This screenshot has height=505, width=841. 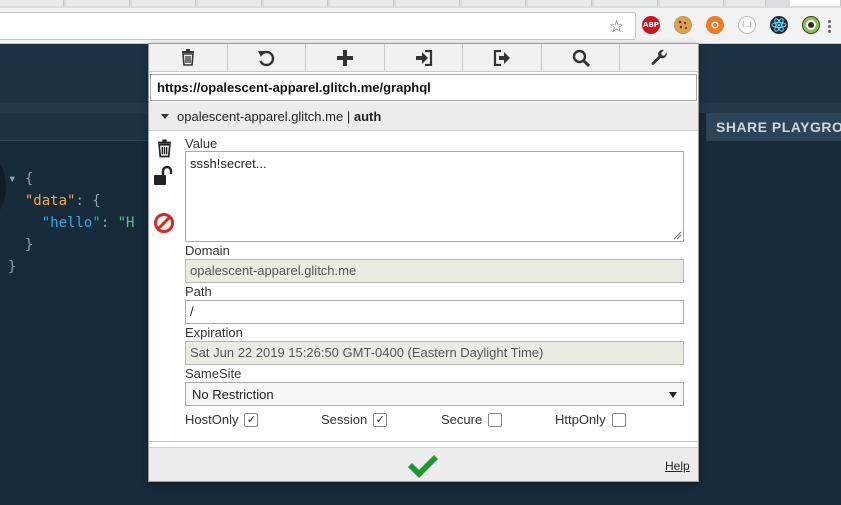 I want to click on unlocked-padlock-icon, so click(x=163, y=175).